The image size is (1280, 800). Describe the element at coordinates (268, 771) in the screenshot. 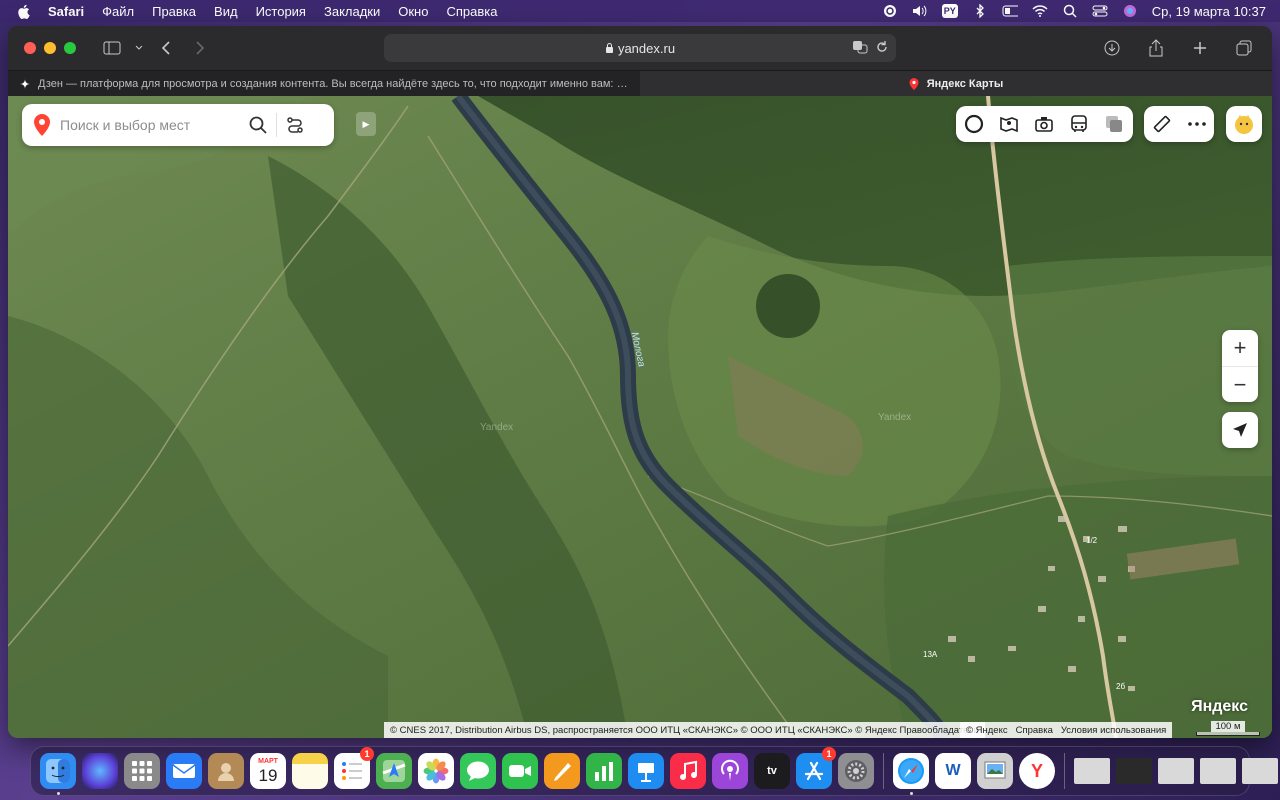

I see `dock-calendar: МАРТ 19` at that location.